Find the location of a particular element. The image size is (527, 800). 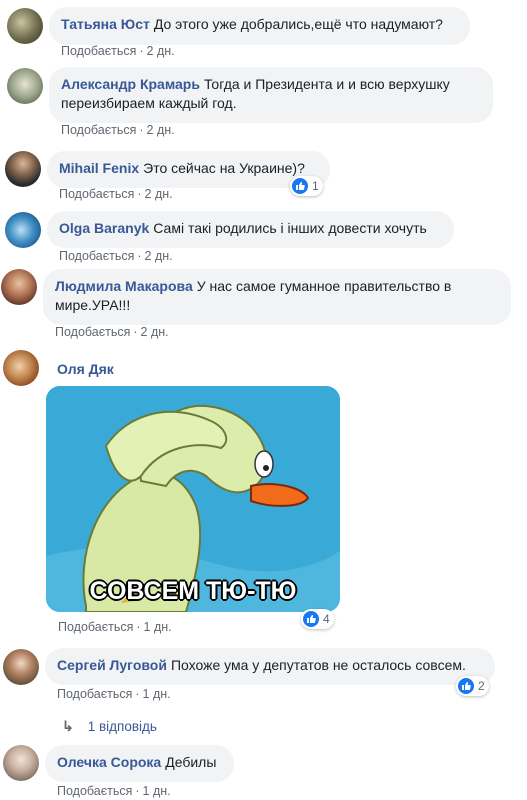

reaction-count: 4 is located at coordinates (317, 619).